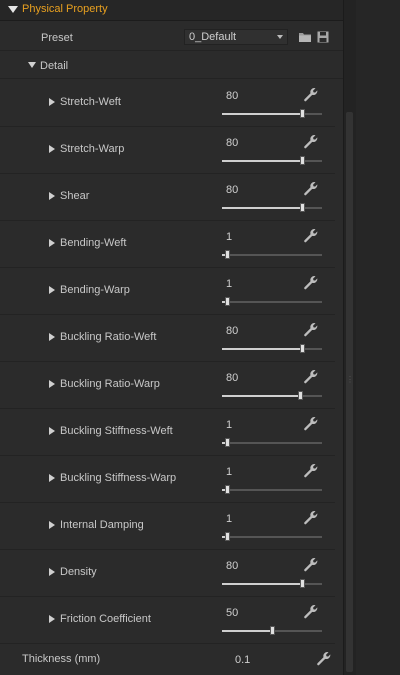 The width and height of the screenshot is (400, 675). I want to click on save-icon, so click(323, 37).